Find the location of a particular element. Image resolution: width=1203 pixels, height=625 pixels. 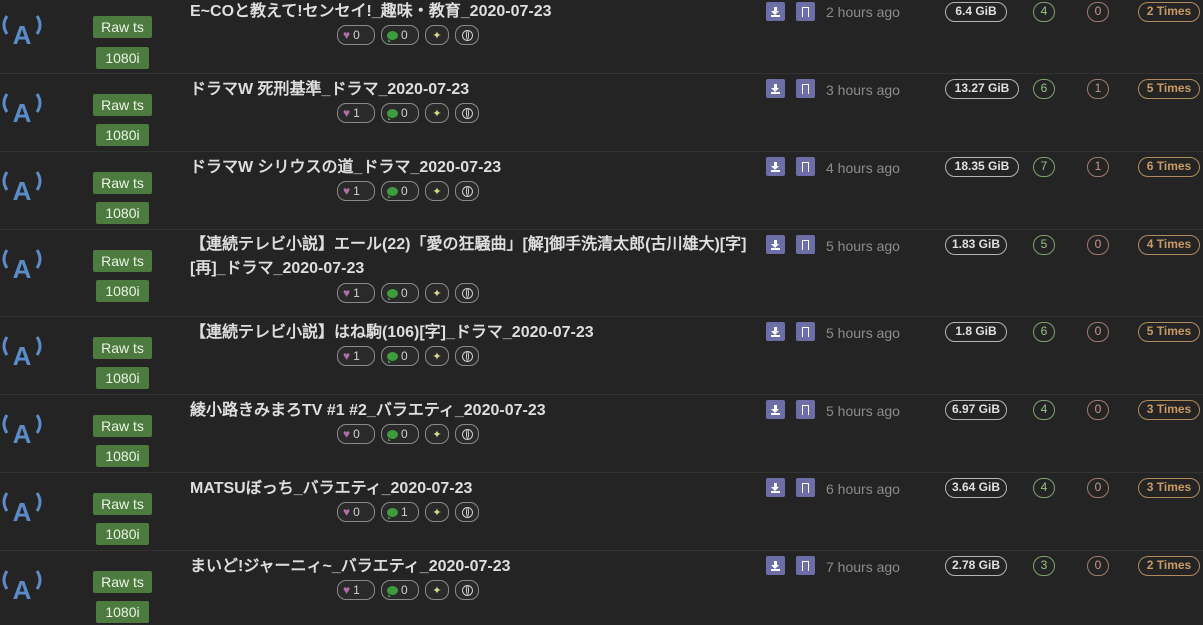

torrent-title-link: E~COと教えて!センセイ!_趣味・教育_2020-07-23 is located at coordinates (475, 12).